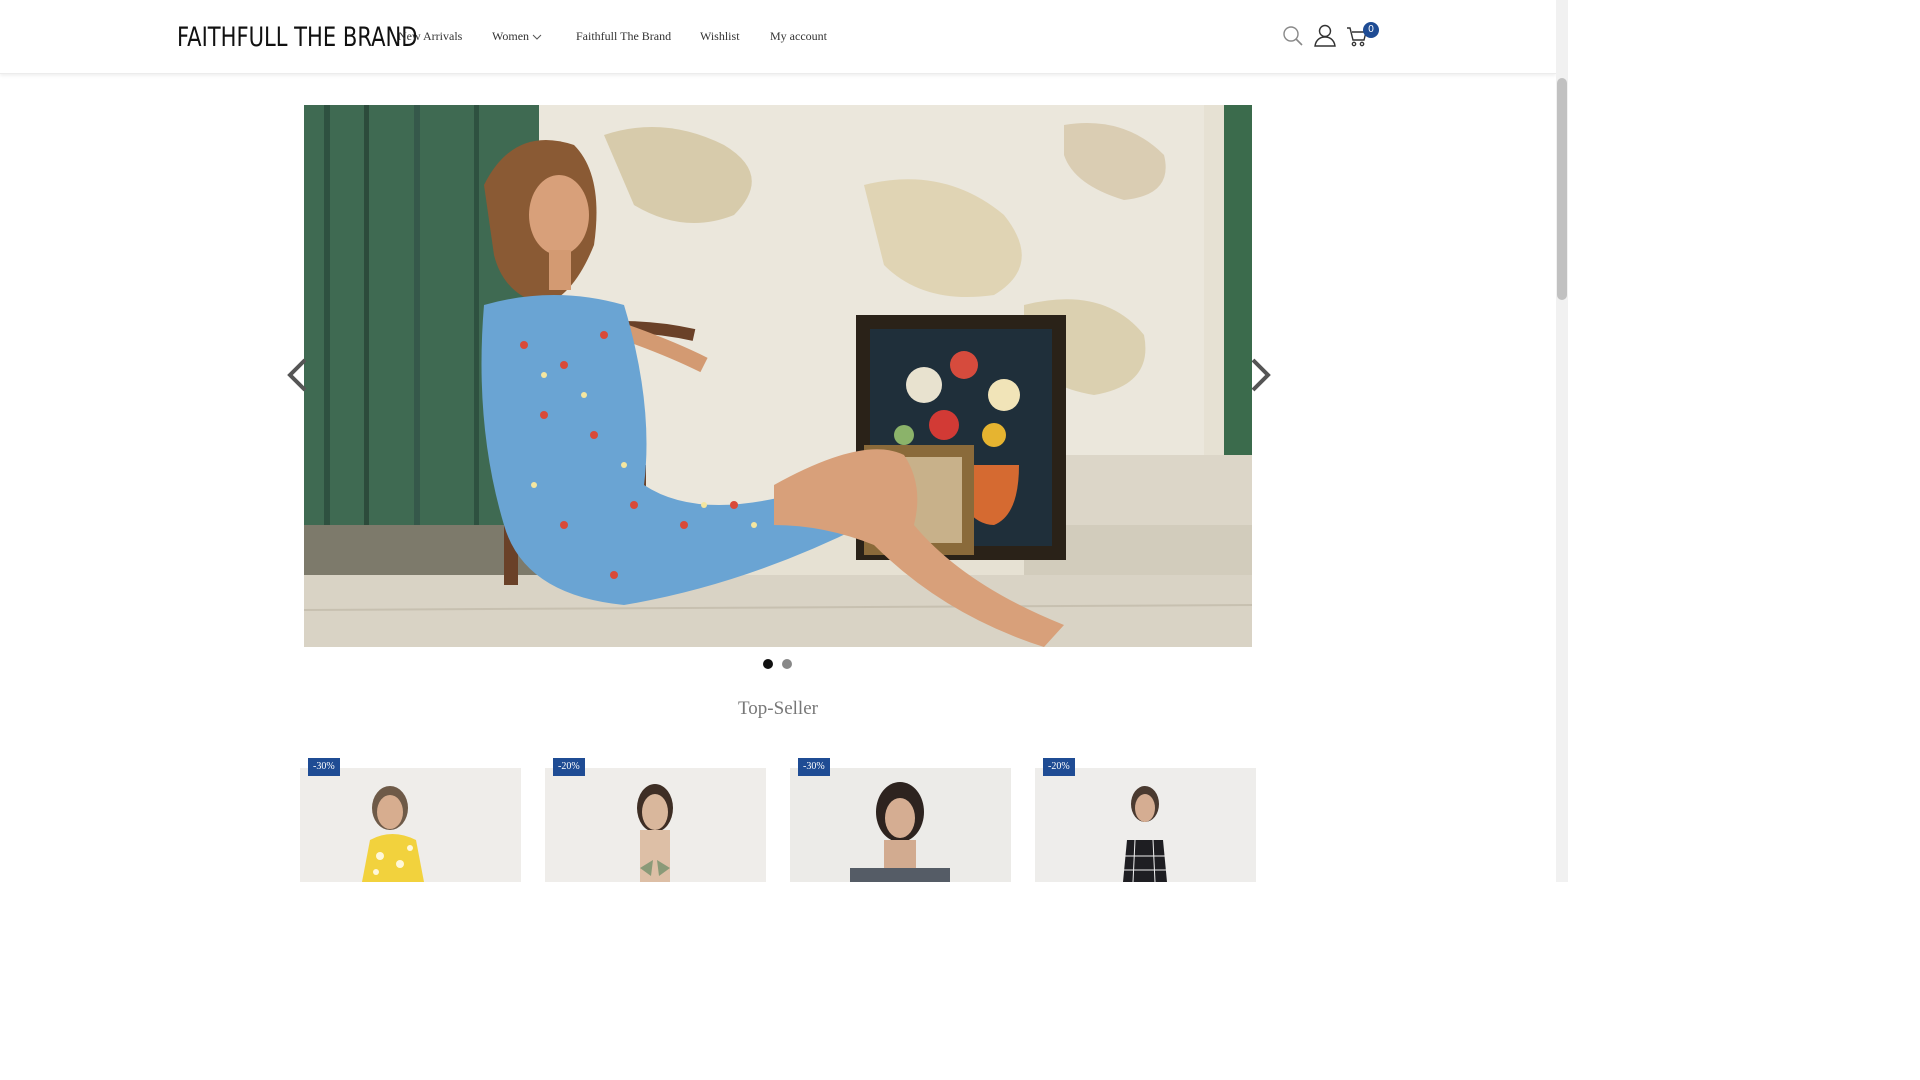 The height and width of the screenshot is (1080, 1920). What do you see at coordinates (1326, 36) in the screenshot?
I see `user-icon` at bounding box center [1326, 36].